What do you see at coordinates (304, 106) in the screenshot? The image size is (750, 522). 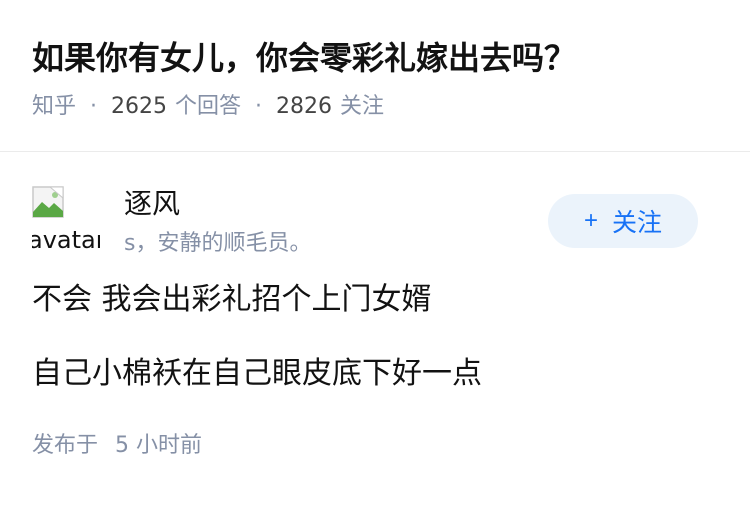 I see `followers-count: 2826` at bounding box center [304, 106].